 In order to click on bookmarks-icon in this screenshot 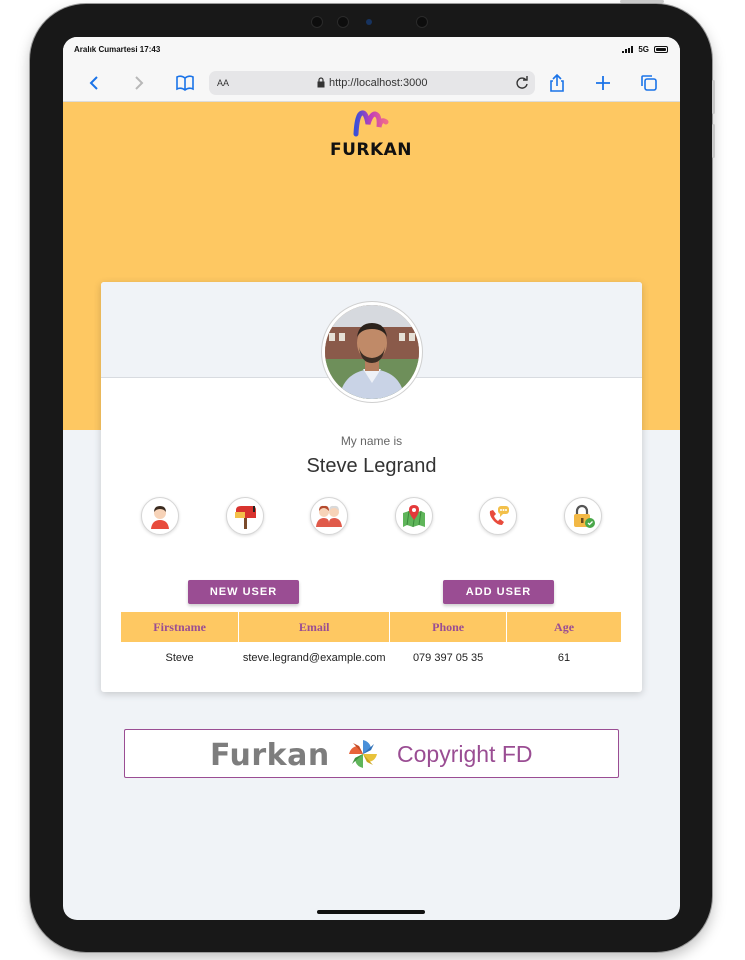, I will do `click(185, 83)`.